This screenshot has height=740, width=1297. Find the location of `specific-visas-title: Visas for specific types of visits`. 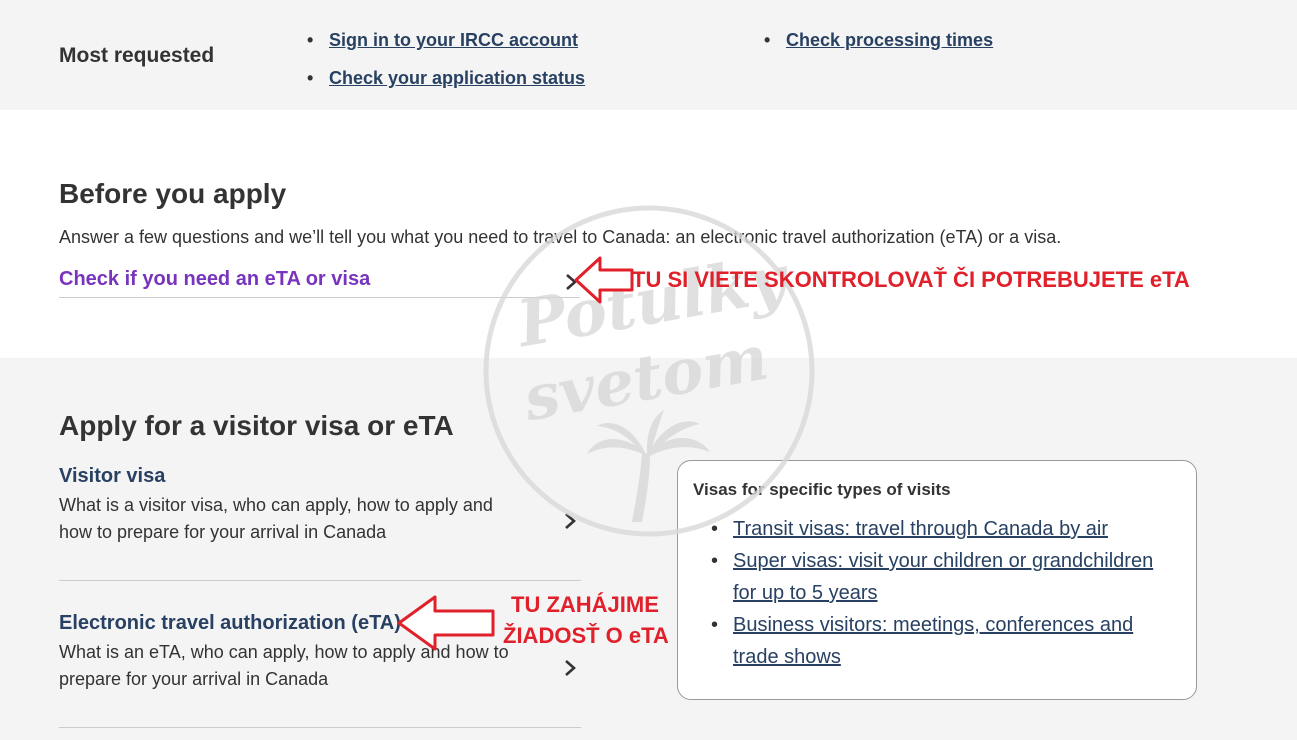

specific-visas-title: Visas for specific types of visits is located at coordinates (822, 489).